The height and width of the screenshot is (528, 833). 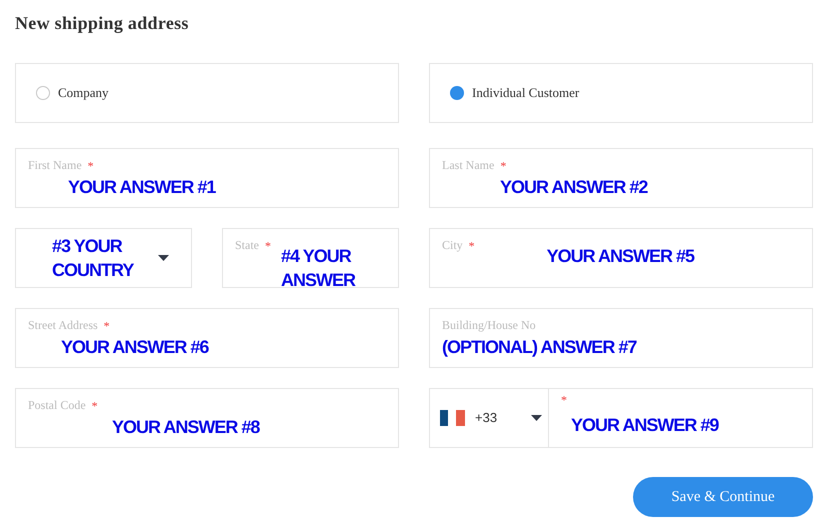 I want to click on text-field: Postal Code * YOUR ANSWER #8, so click(x=207, y=418).